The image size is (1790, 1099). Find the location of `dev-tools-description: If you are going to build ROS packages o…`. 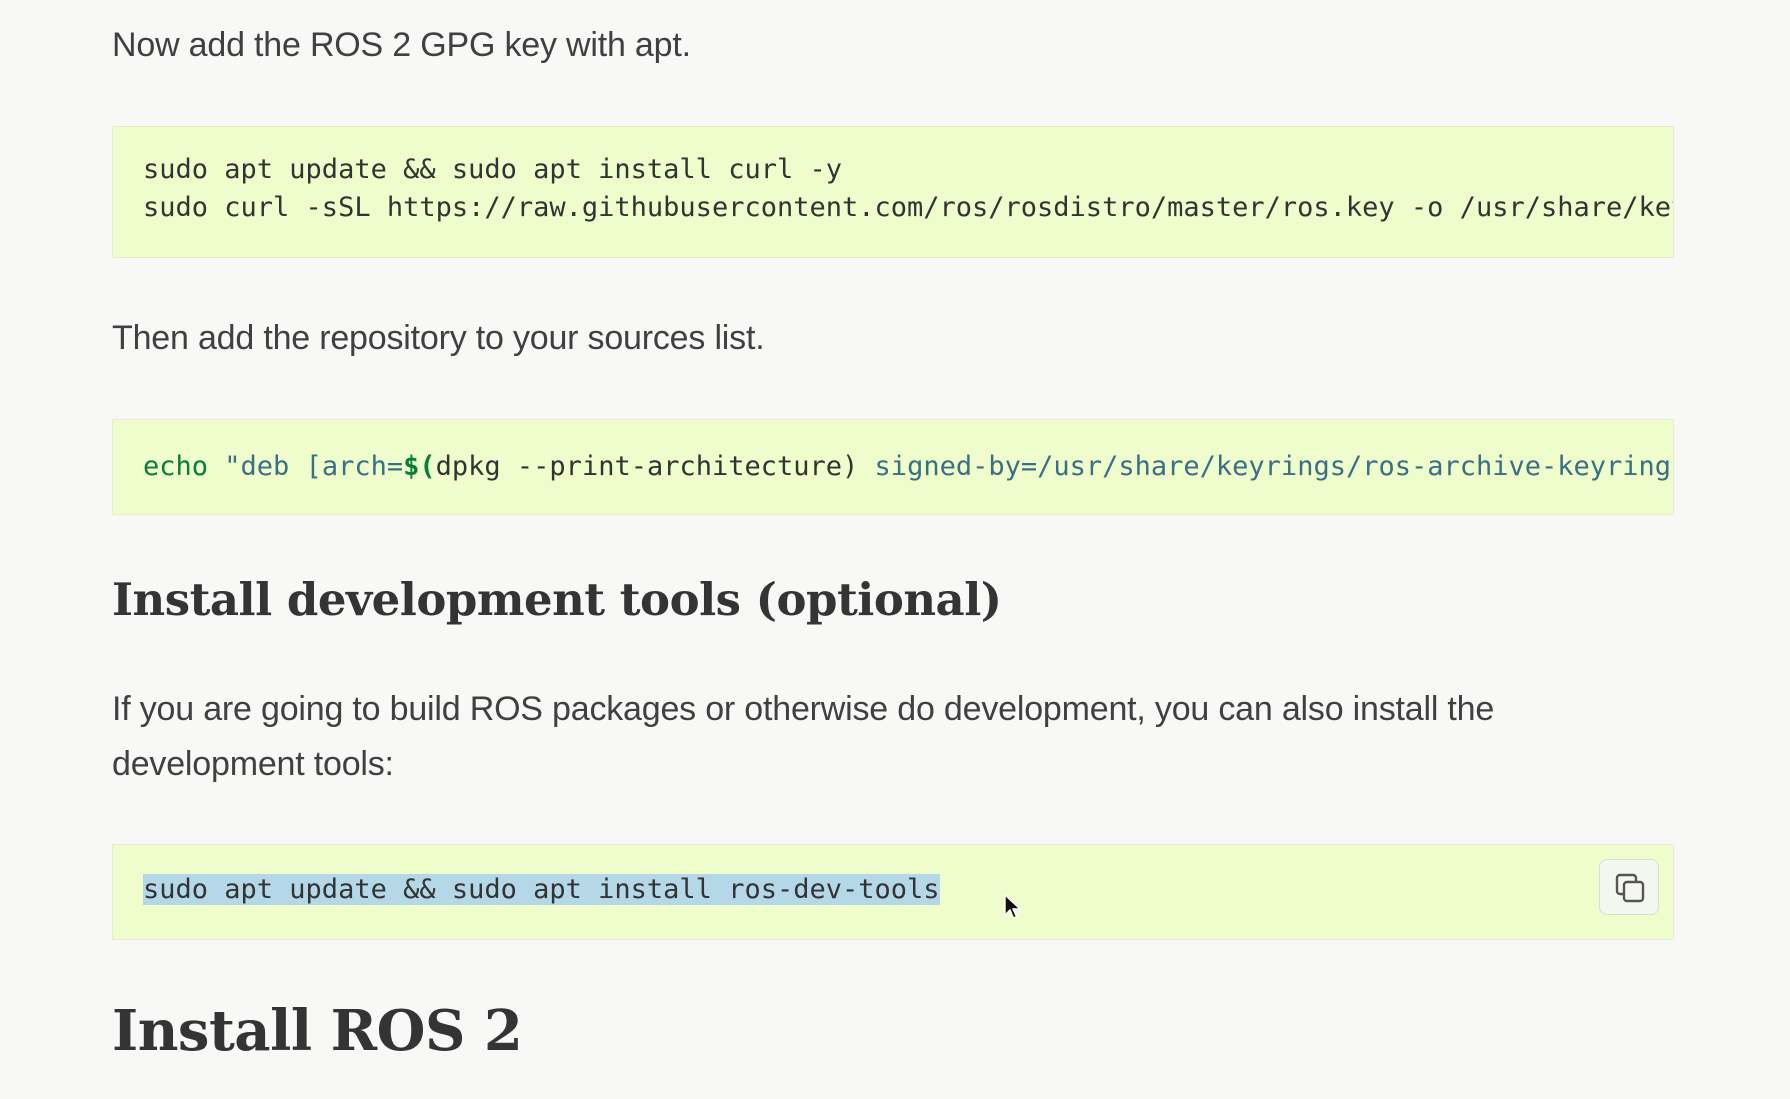

dev-tools-description: If you are going to build ROS packages o… is located at coordinates (803, 737).